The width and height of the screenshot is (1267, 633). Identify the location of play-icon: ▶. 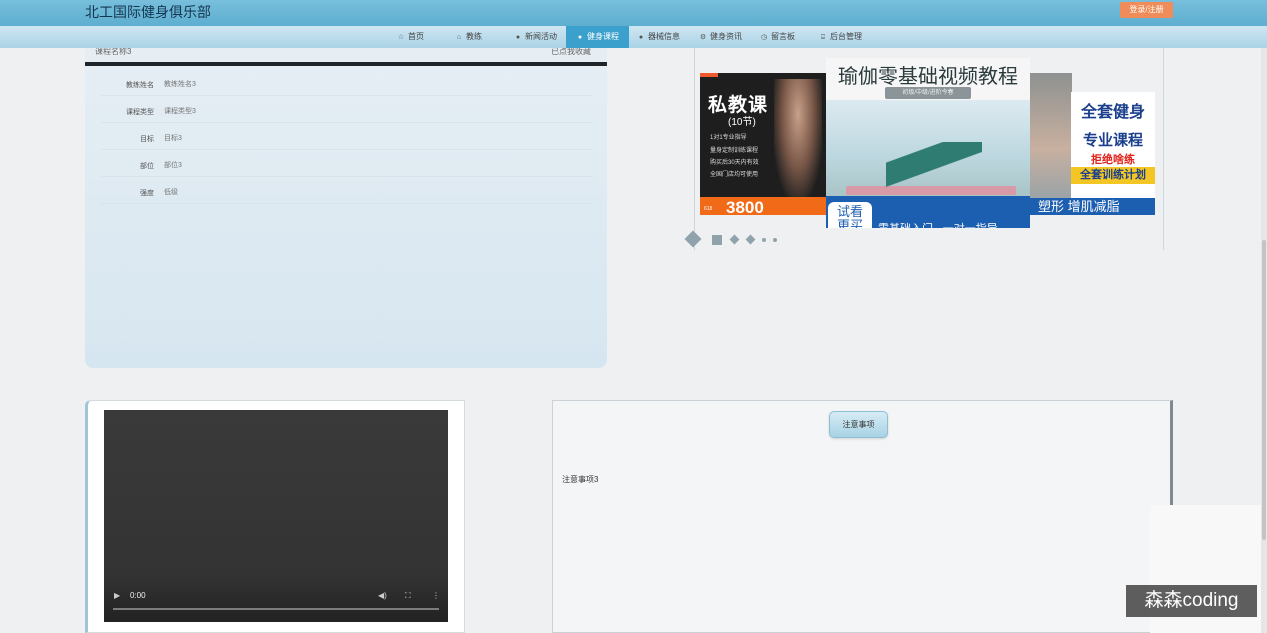
(117, 595).